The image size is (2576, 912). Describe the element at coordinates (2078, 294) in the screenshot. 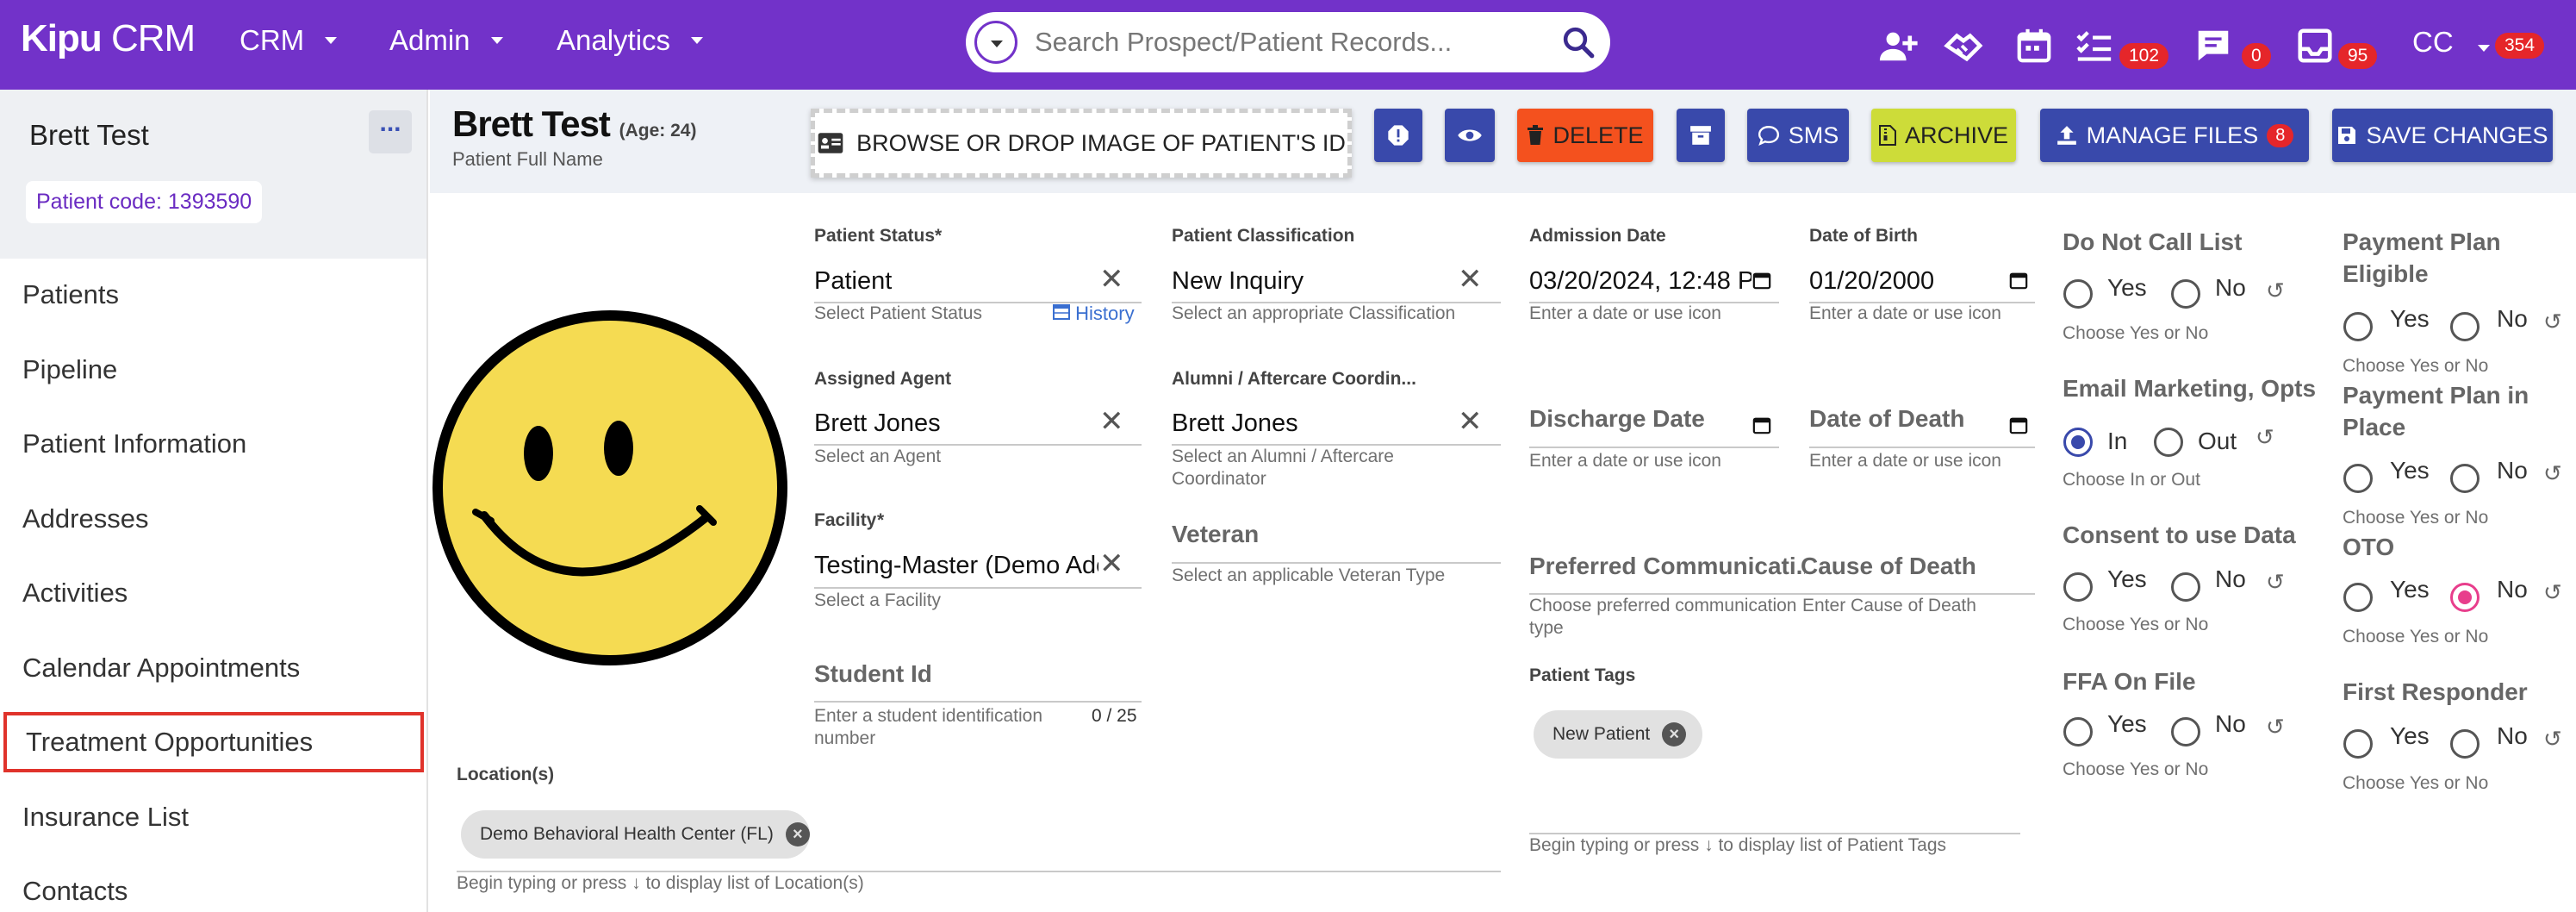

I see `do-not-call-yes-radio` at that location.